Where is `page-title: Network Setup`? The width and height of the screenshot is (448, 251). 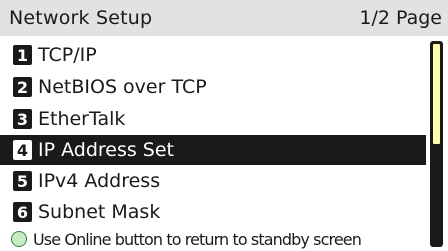
page-title: Network Setup is located at coordinates (81, 18).